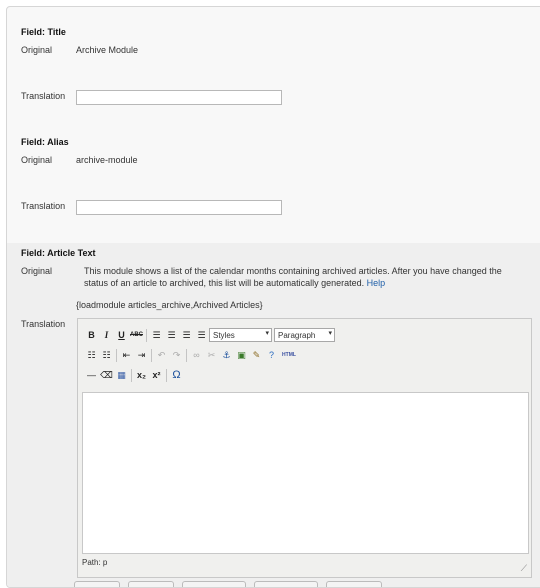  What do you see at coordinates (156, 335) in the screenshot?
I see `align-left-icon: ☰` at bounding box center [156, 335].